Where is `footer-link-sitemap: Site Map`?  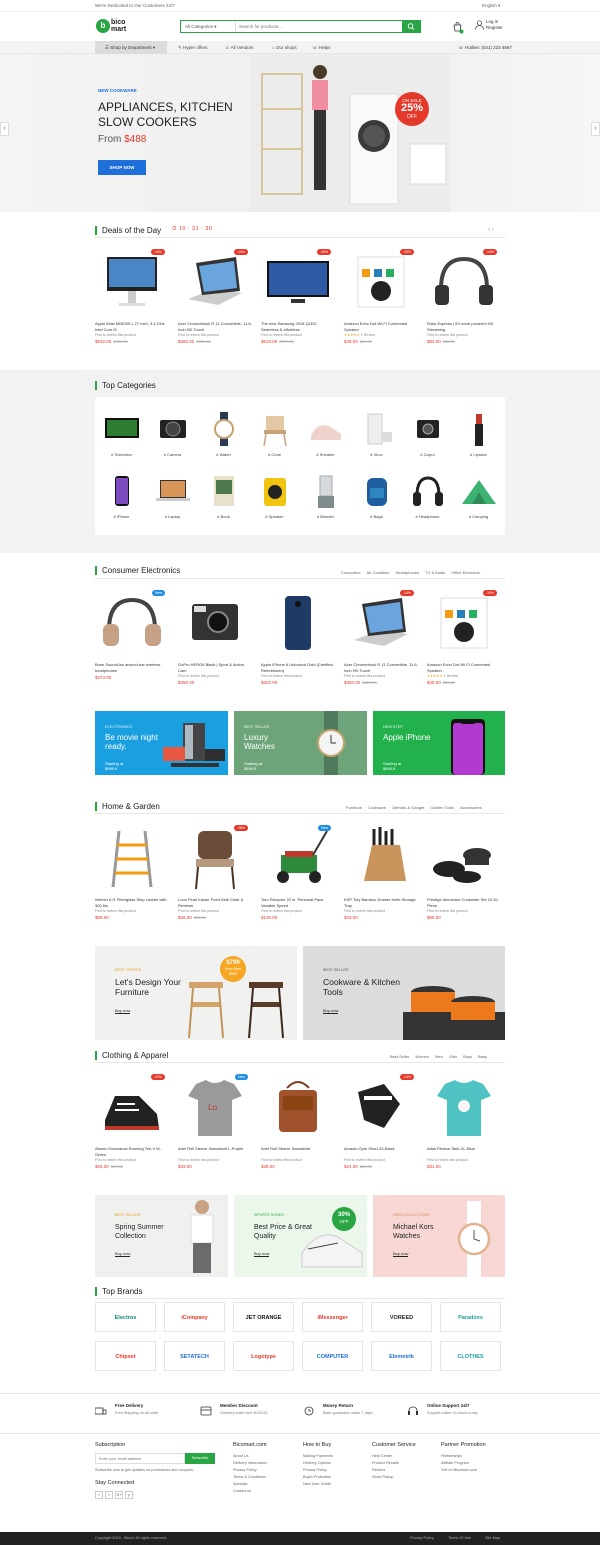 footer-link-sitemap: Site Map is located at coordinates (492, 1538).